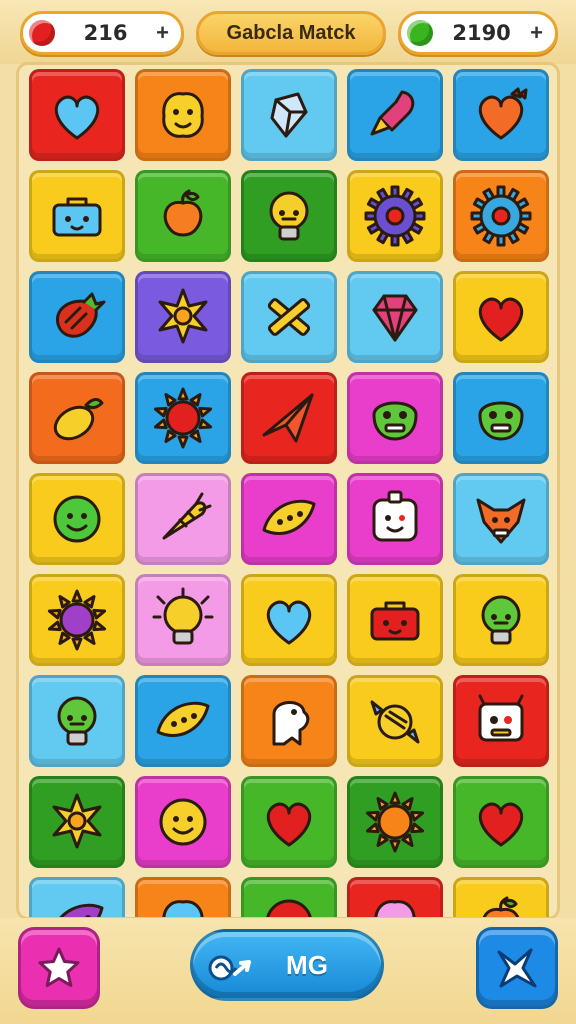 This screenshot has height=1024, width=576. Describe the element at coordinates (229, 968) in the screenshot. I see `shuffle-icon` at that location.